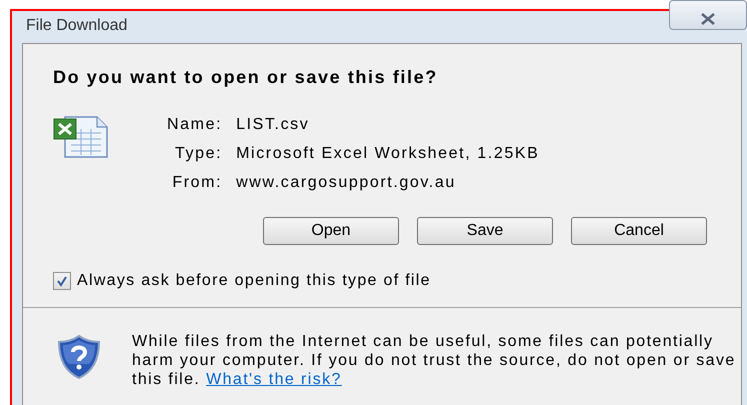 The image size is (747, 405). I want to click on field-value: Microsoft Excel Worksheet, 1.25KB, so click(388, 154).